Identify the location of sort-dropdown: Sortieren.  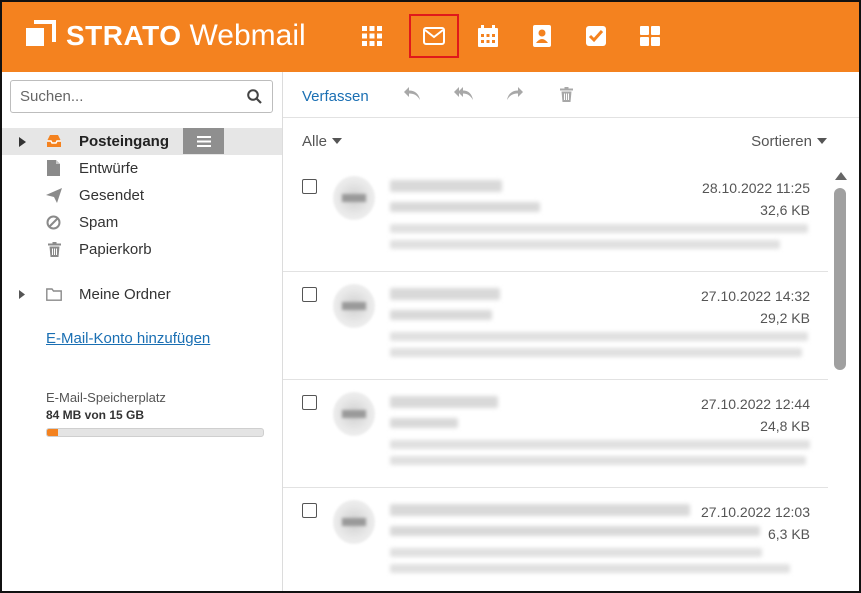
(789, 141).